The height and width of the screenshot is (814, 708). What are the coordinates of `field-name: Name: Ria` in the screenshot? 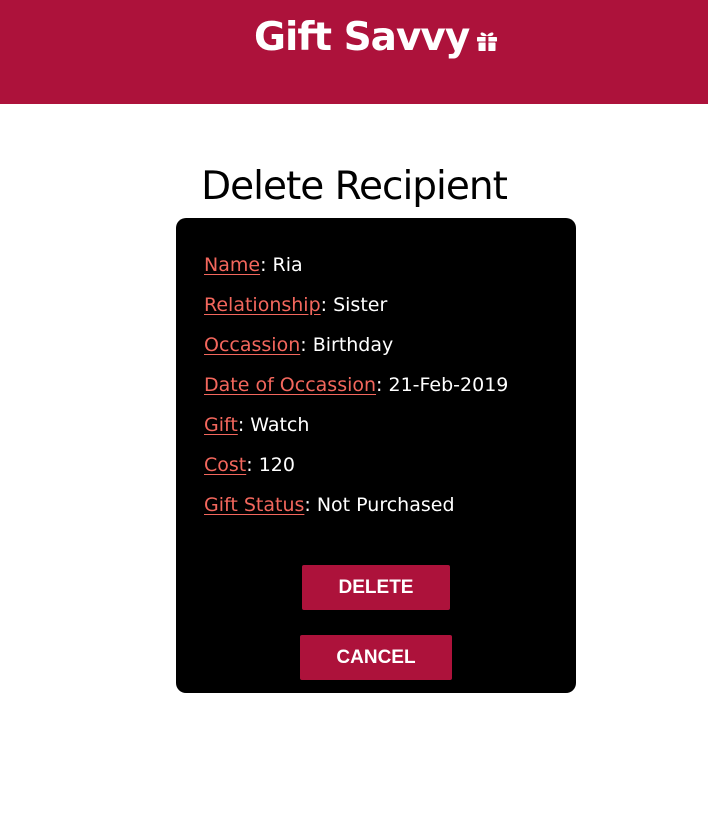 It's located at (356, 270).